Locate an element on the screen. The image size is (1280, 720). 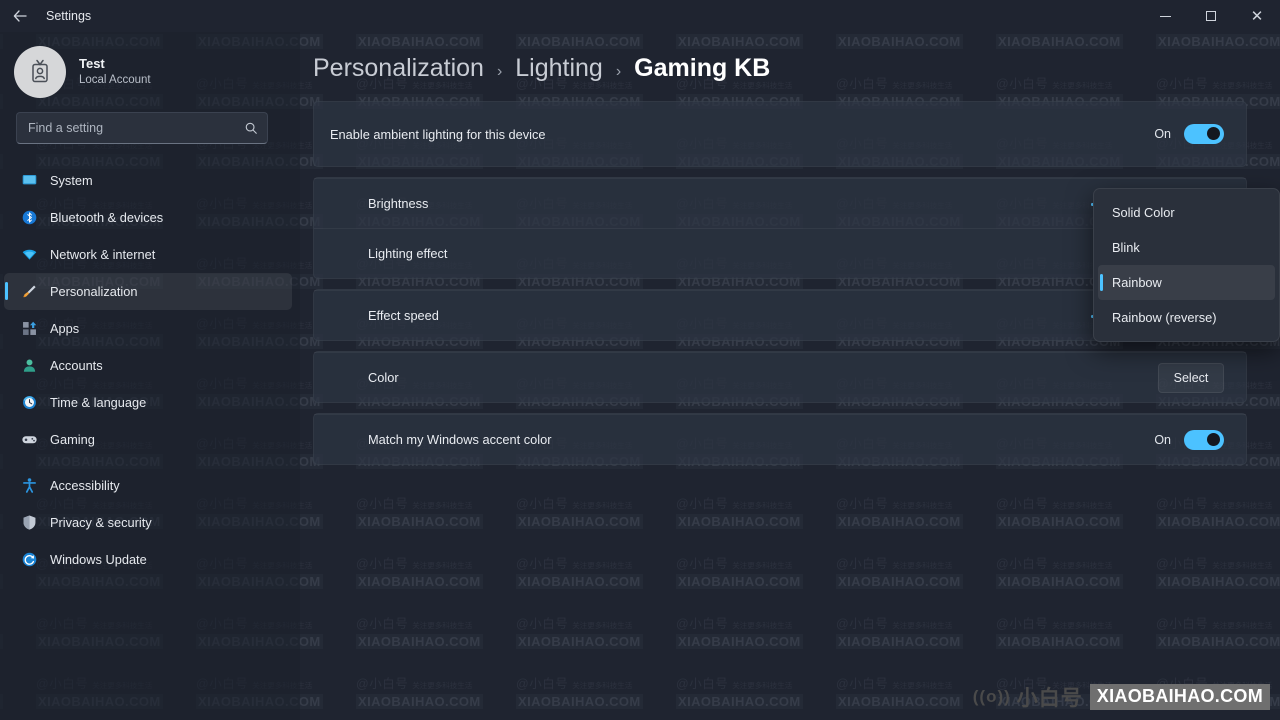
sidebar-item-privacy-security: Privacy & security is located at coordinates (148, 522).